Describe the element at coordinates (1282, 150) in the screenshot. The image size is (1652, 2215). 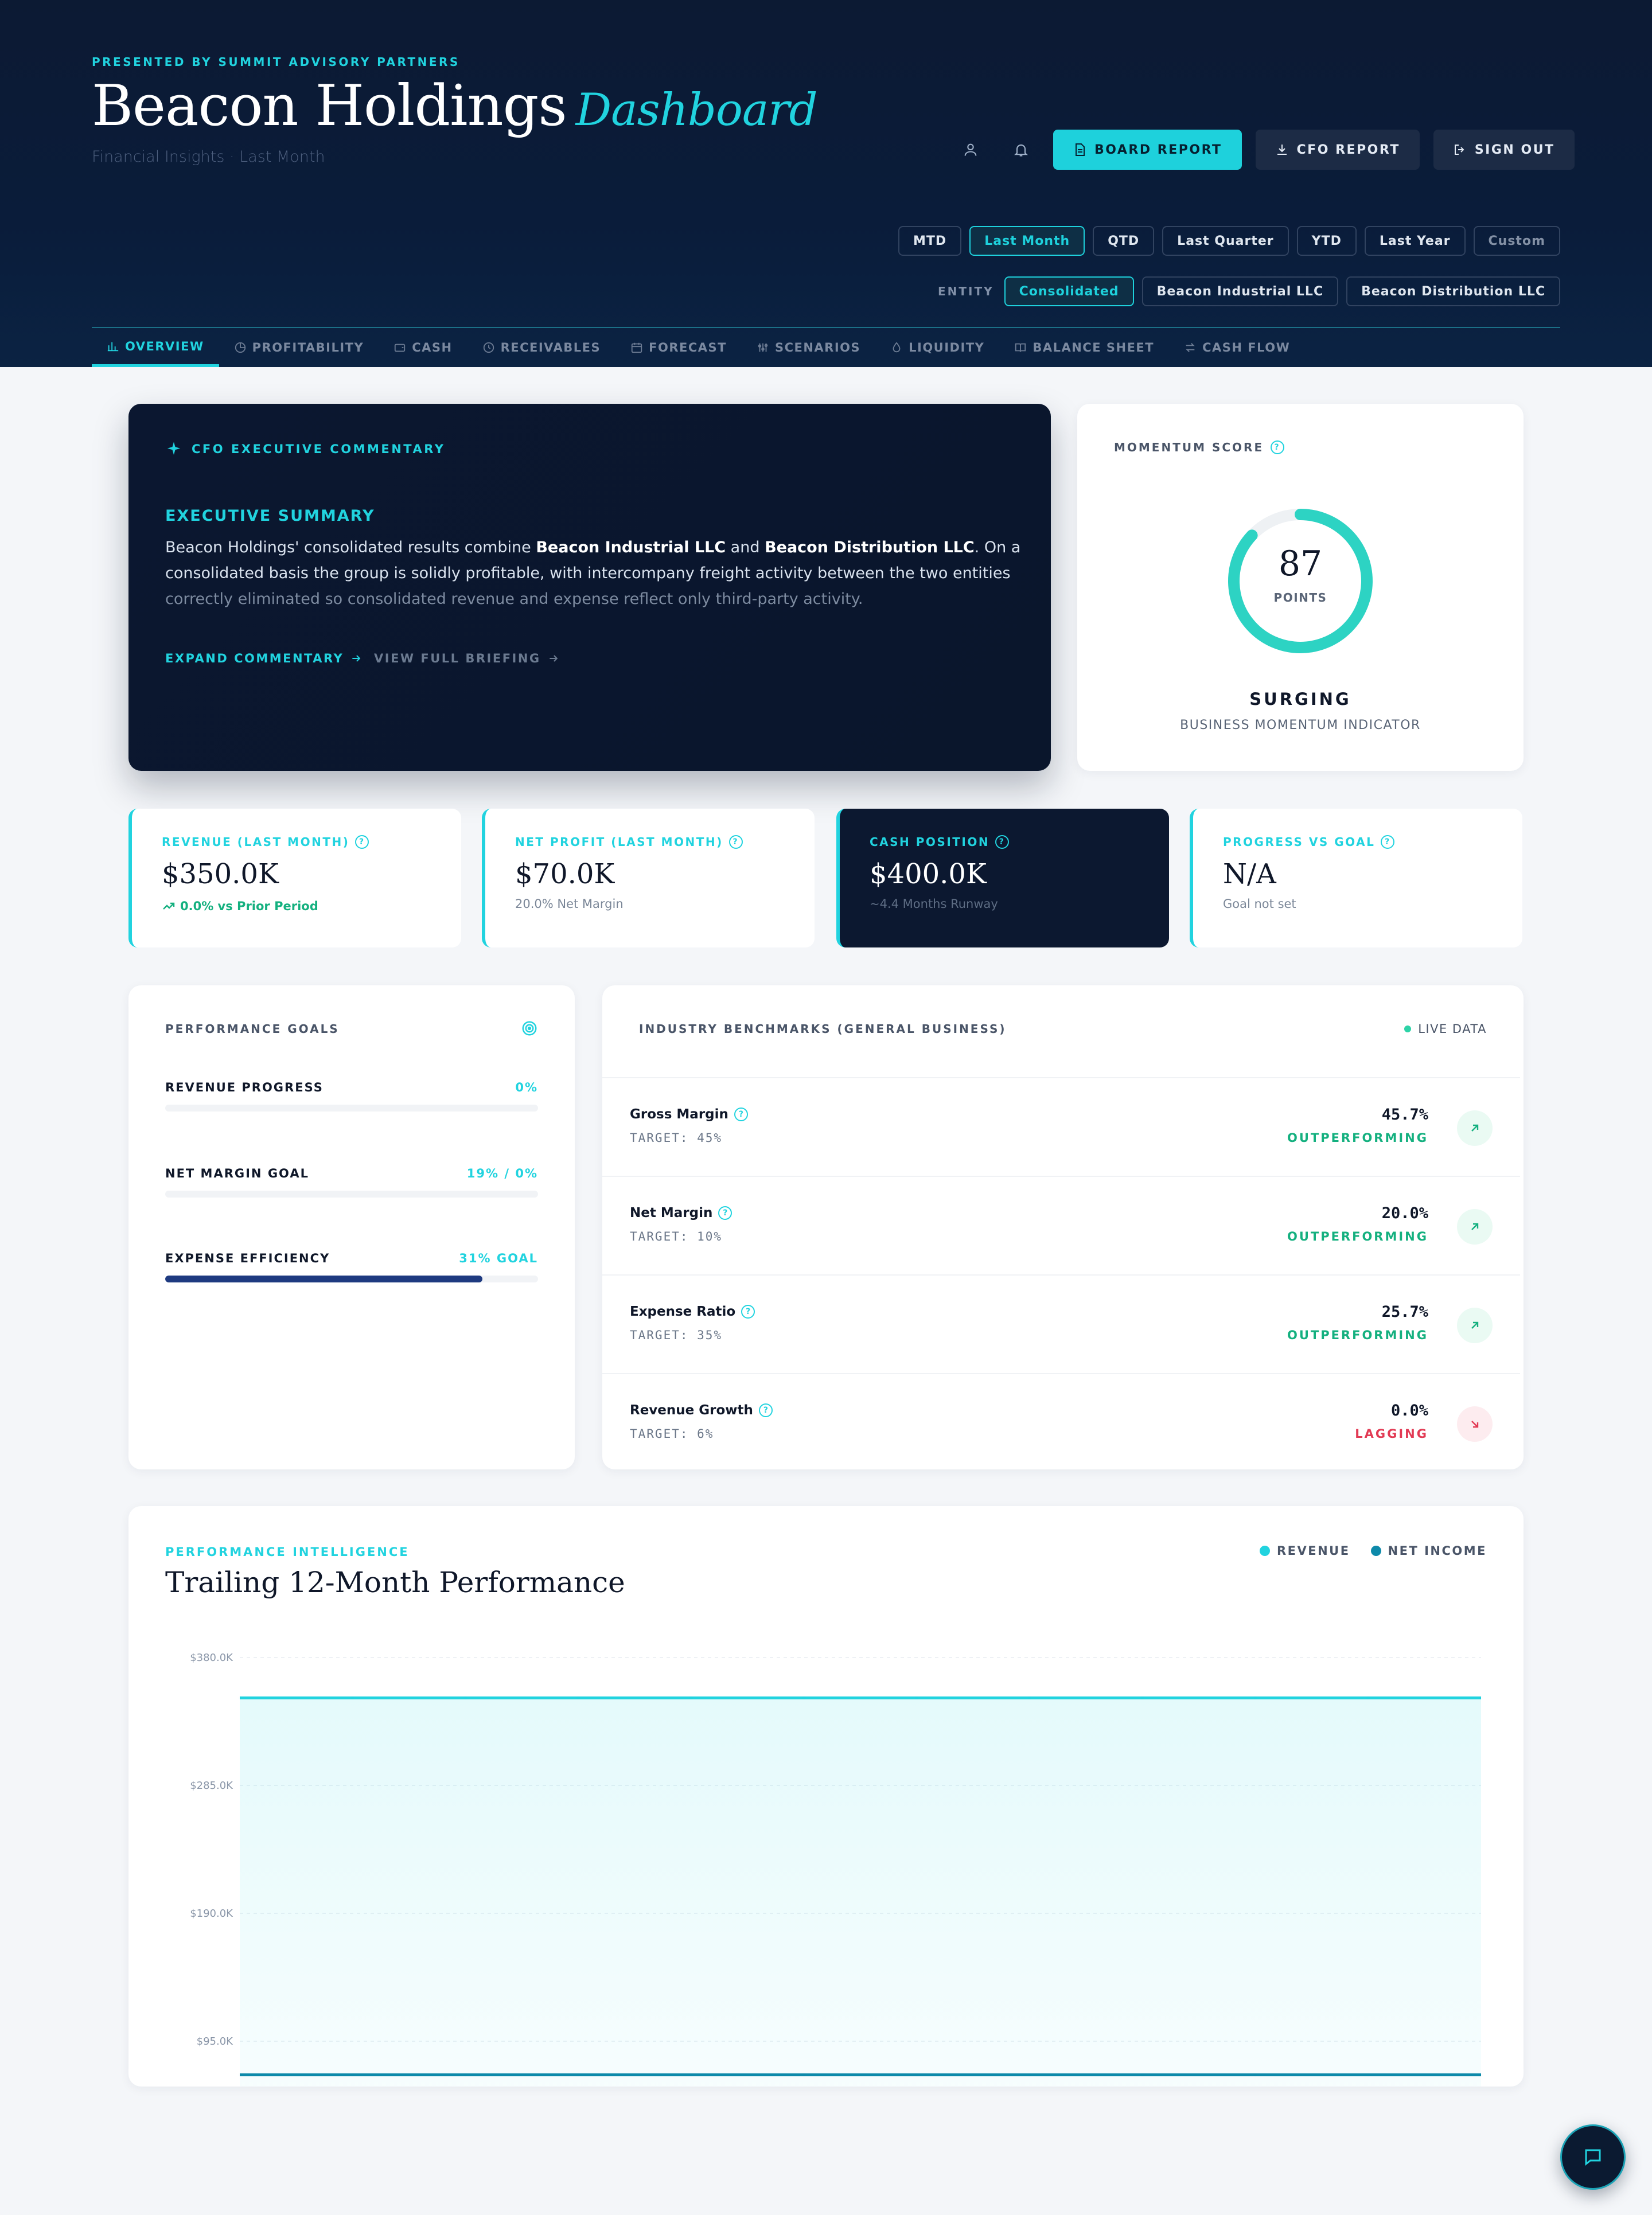
I see `download-icon` at that location.